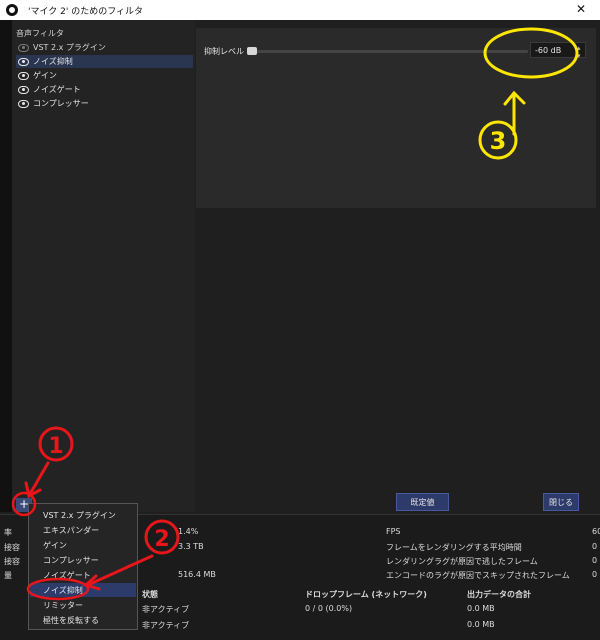 This screenshot has height=640, width=600. Describe the element at coordinates (224, 51) in the screenshot. I see `suppression-level-label: 抑制レベル` at that location.